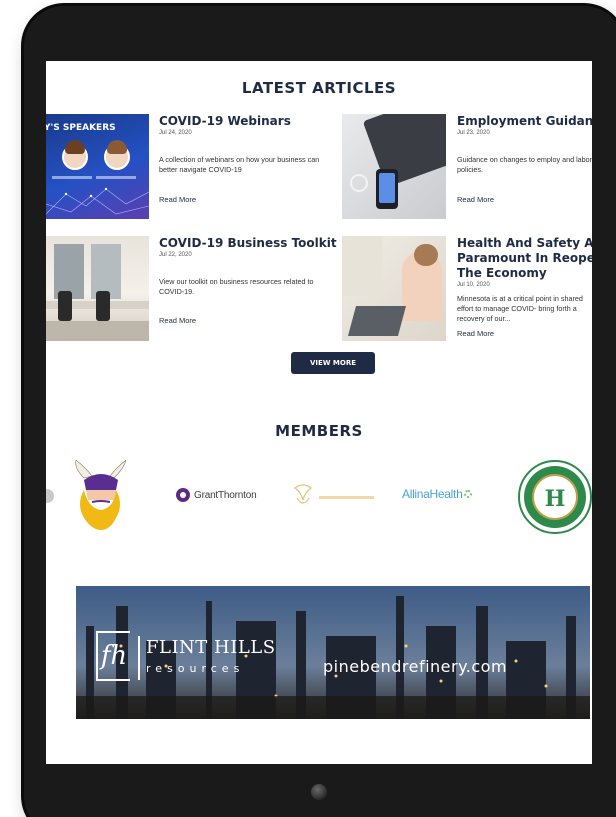 This screenshot has width=616, height=817. Describe the element at coordinates (319, 88) in the screenshot. I see `latest-articles-heading: LATEST ARTICLES` at that location.